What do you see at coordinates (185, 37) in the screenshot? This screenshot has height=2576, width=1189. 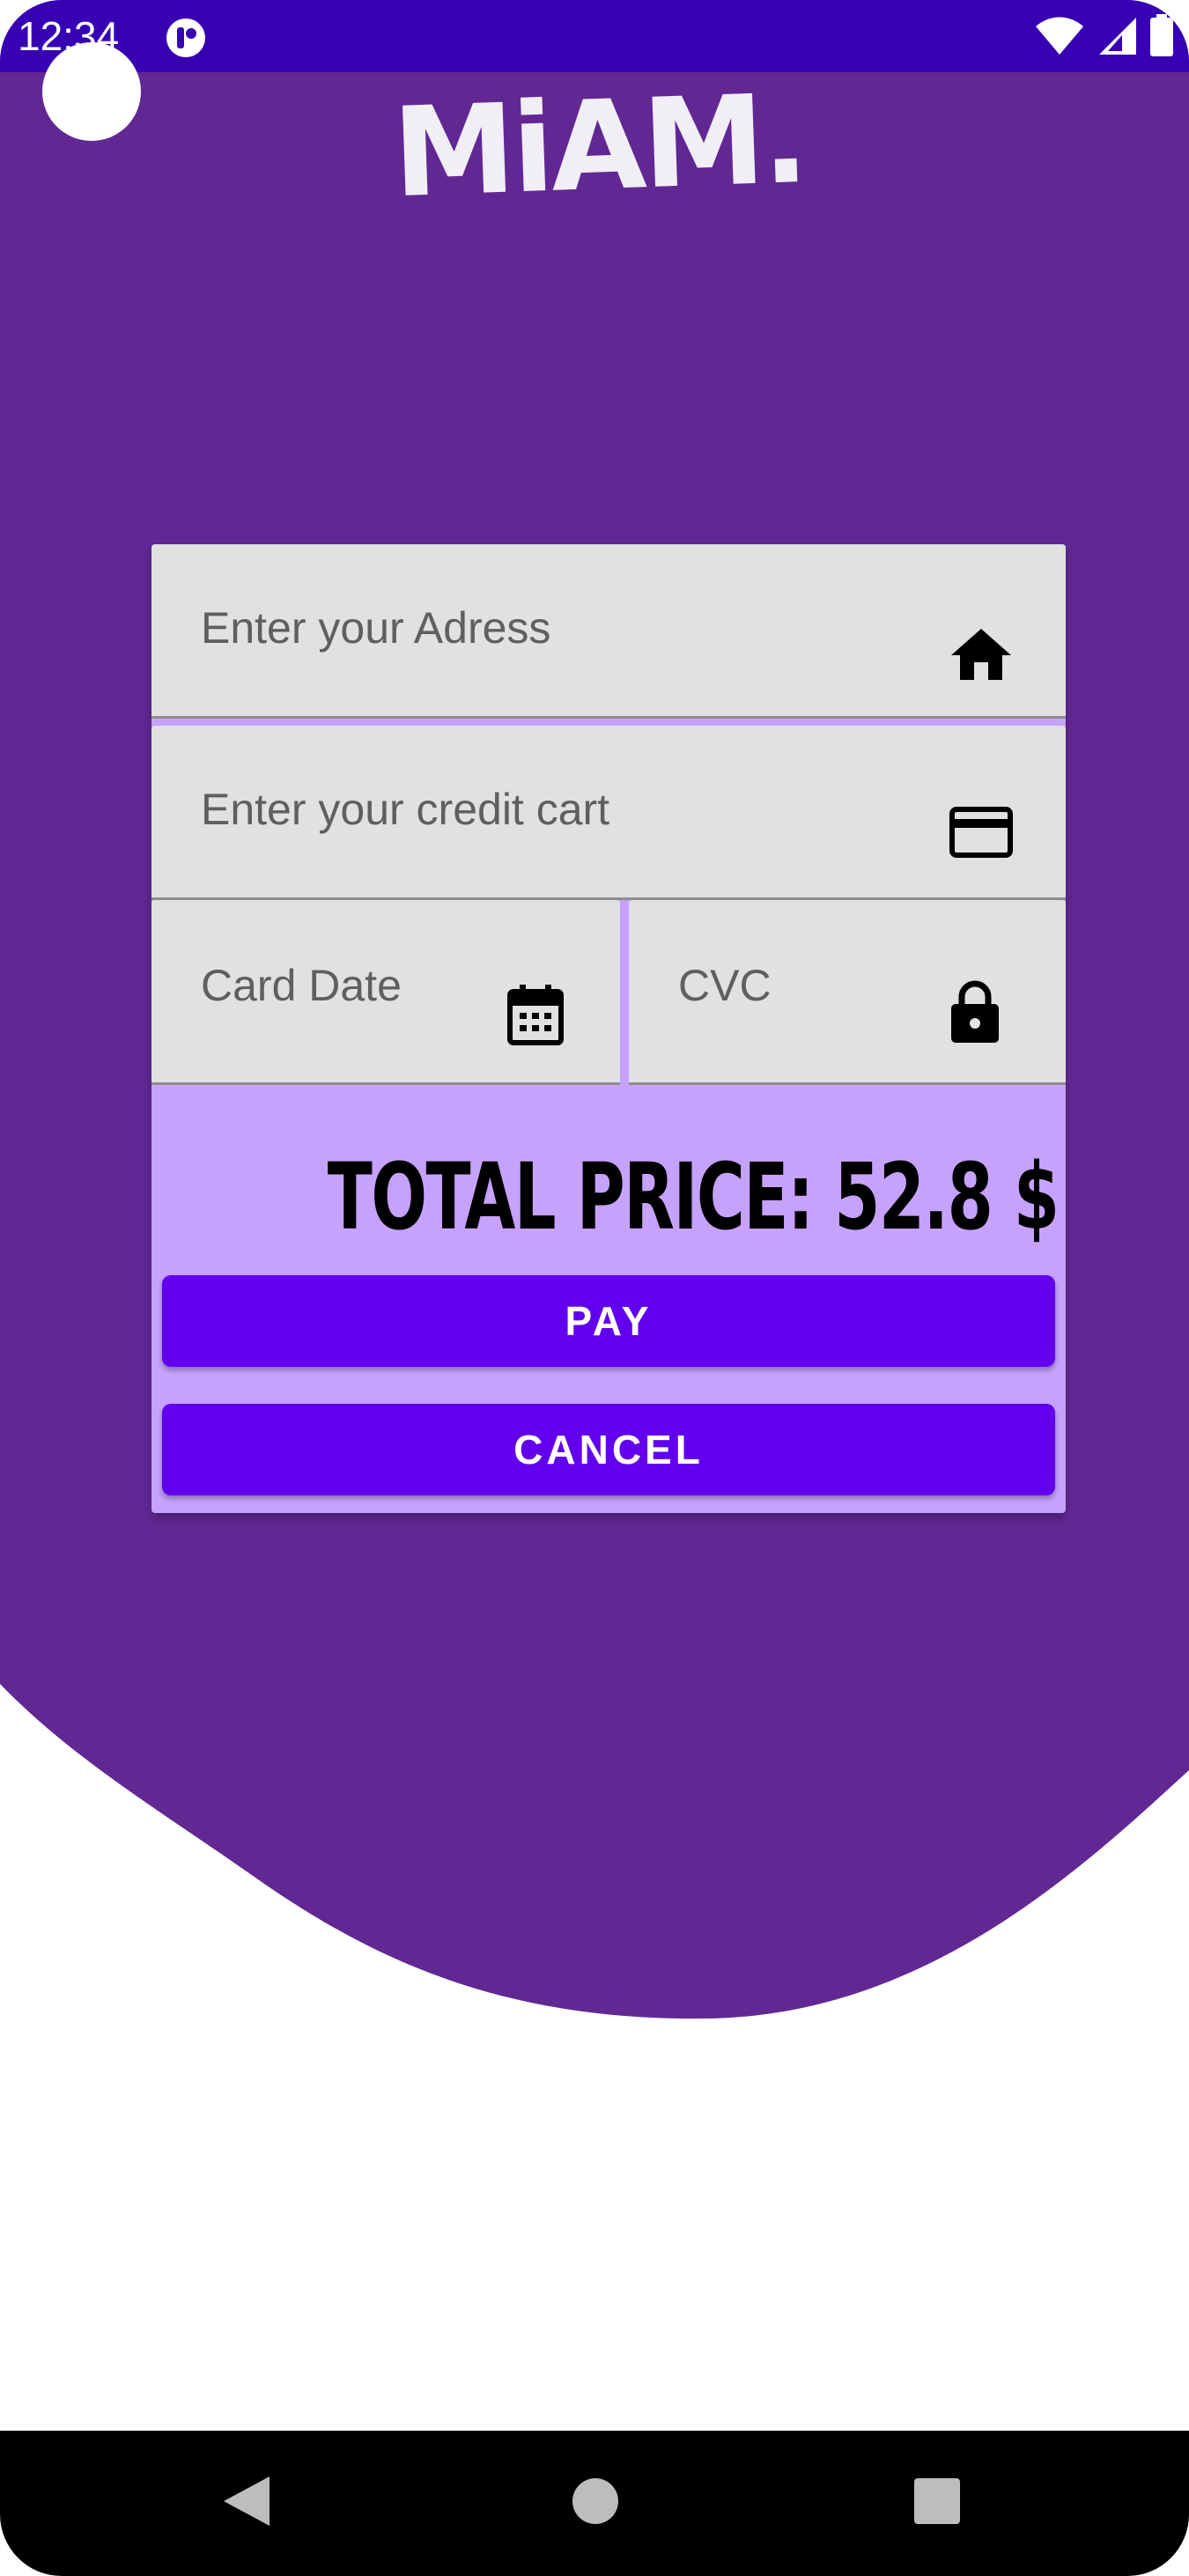 I see `notification-app-icon` at bounding box center [185, 37].